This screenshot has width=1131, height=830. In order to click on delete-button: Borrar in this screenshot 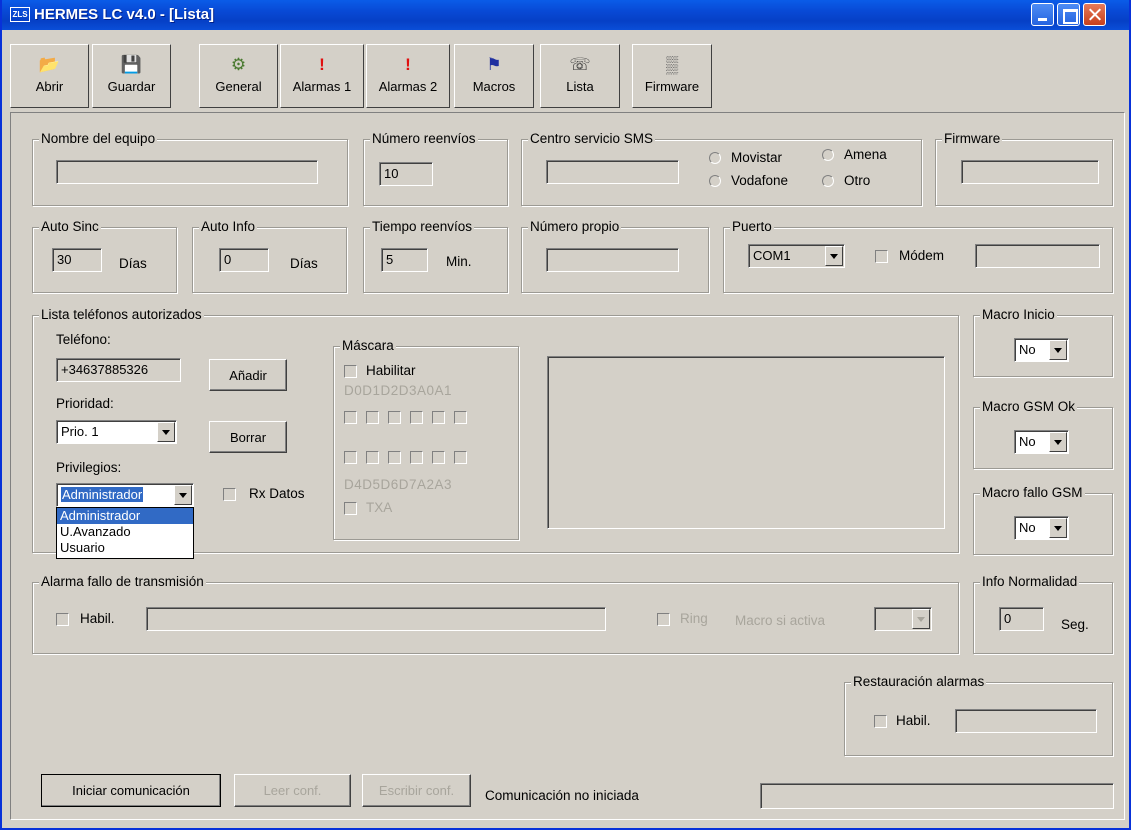, I will do `click(248, 437)`.